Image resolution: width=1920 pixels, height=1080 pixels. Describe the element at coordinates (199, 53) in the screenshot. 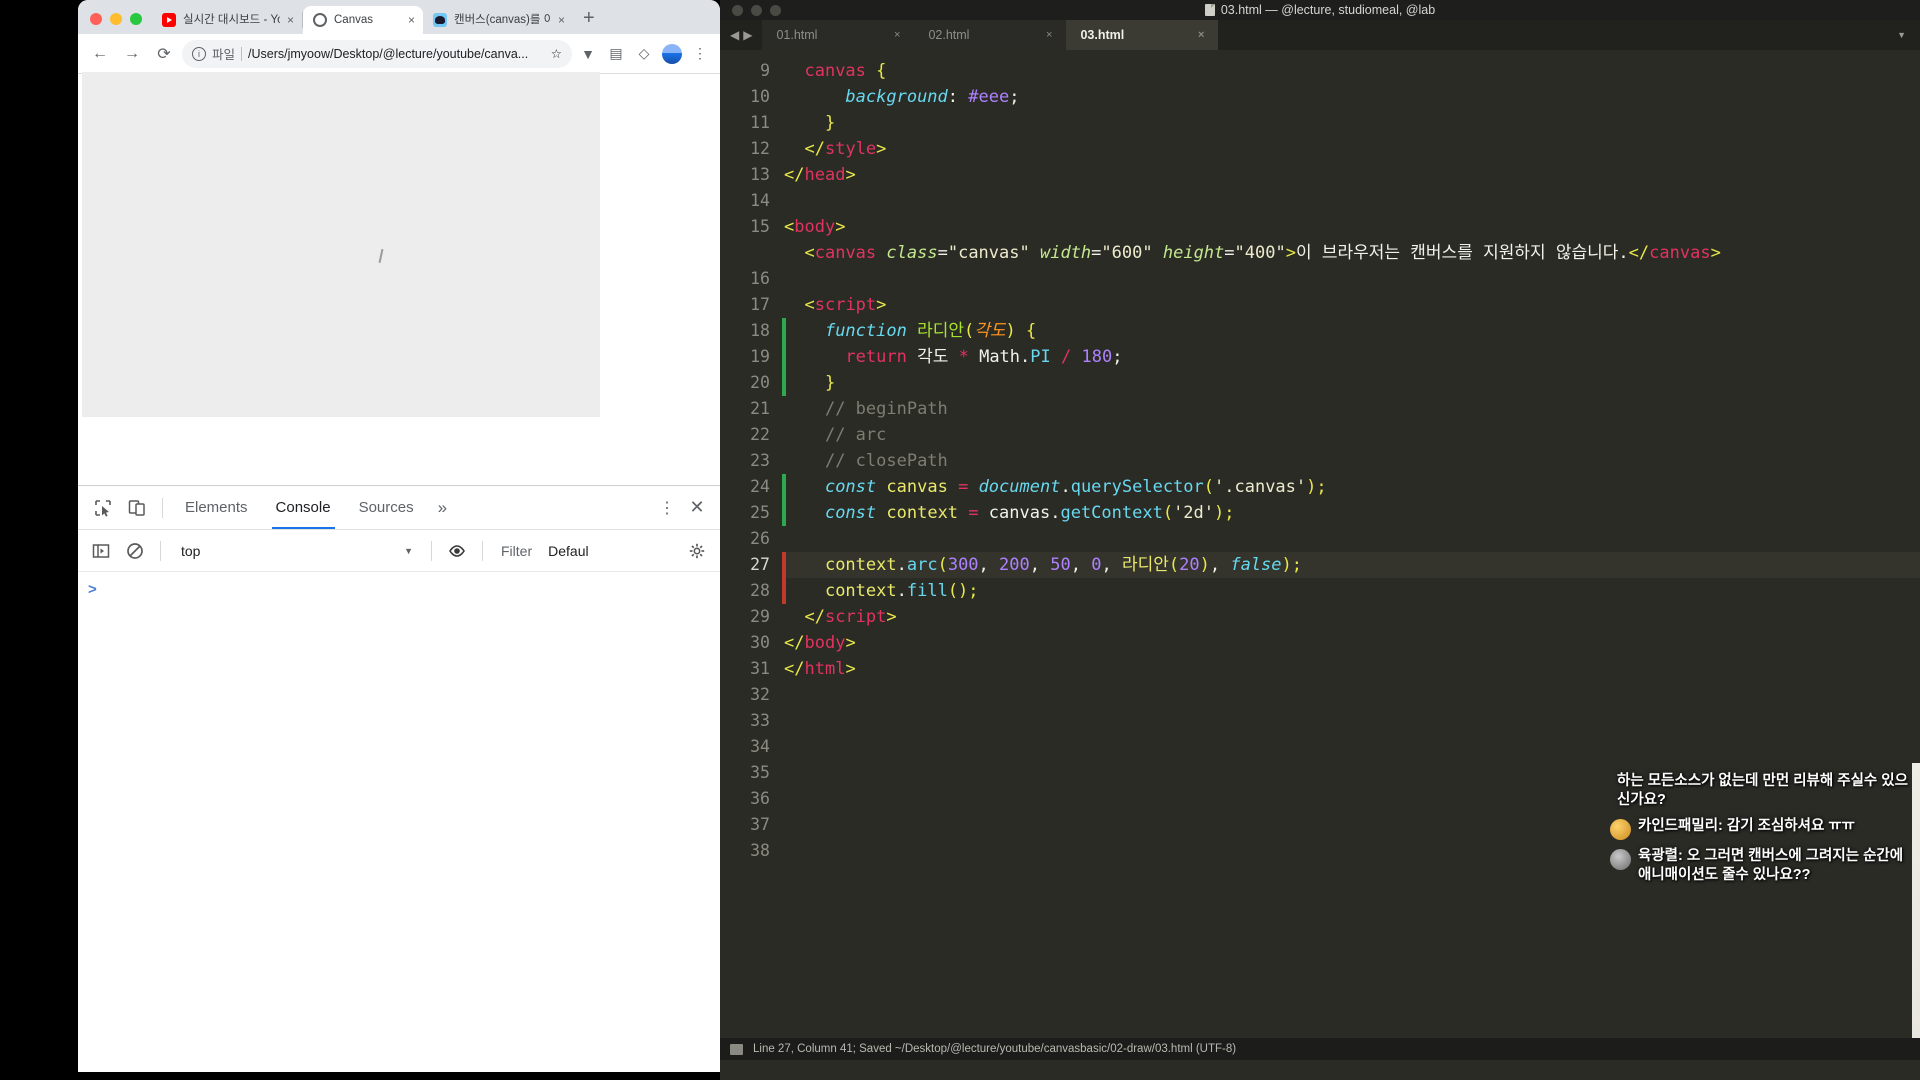

I see `page-info-icon: i` at that location.